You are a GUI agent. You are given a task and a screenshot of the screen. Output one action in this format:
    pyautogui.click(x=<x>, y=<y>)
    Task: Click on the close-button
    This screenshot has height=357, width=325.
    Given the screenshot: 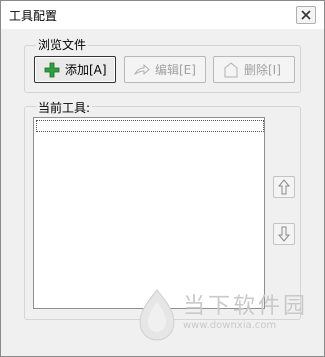 What is the action you would take?
    pyautogui.click(x=306, y=15)
    